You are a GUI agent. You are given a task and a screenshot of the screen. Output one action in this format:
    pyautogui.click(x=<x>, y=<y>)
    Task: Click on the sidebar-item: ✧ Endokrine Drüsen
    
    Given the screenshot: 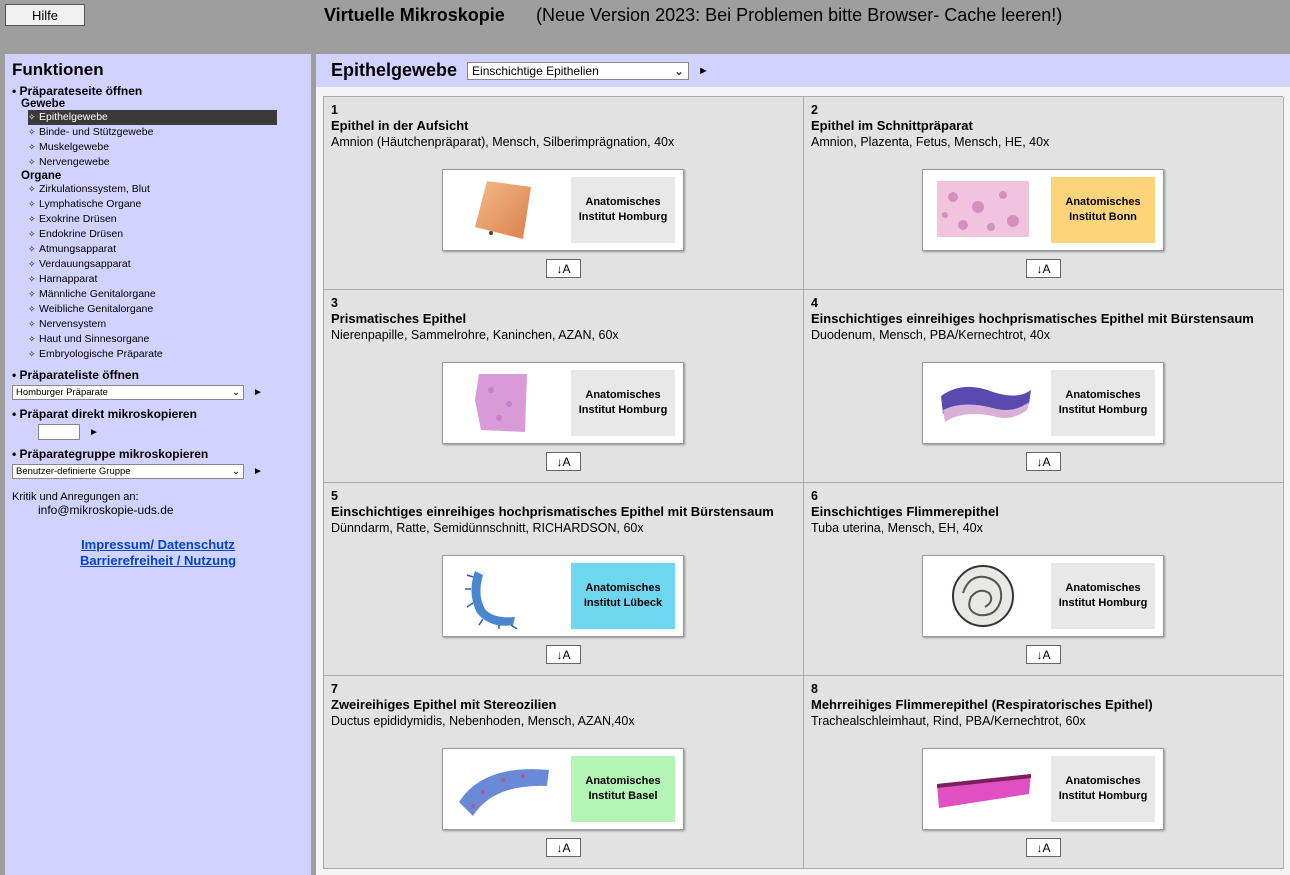 What is the action you would take?
    pyautogui.click(x=152, y=234)
    